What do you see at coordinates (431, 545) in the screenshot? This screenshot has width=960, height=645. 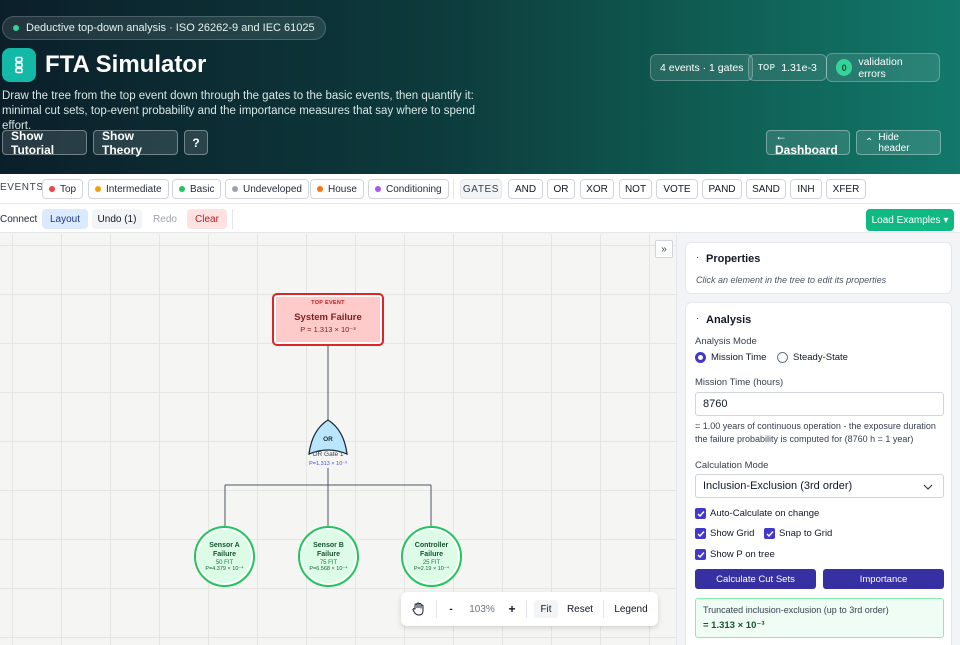 I see `basic-event-name: Controller` at bounding box center [431, 545].